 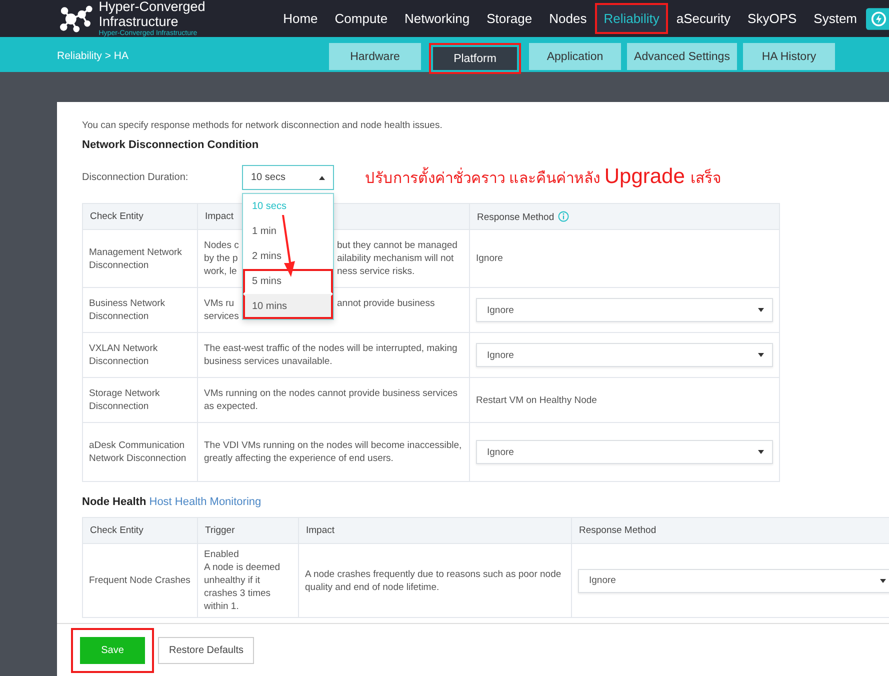 I want to click on table-cell: Management Network Disconnection, so click(x=135, y=258).